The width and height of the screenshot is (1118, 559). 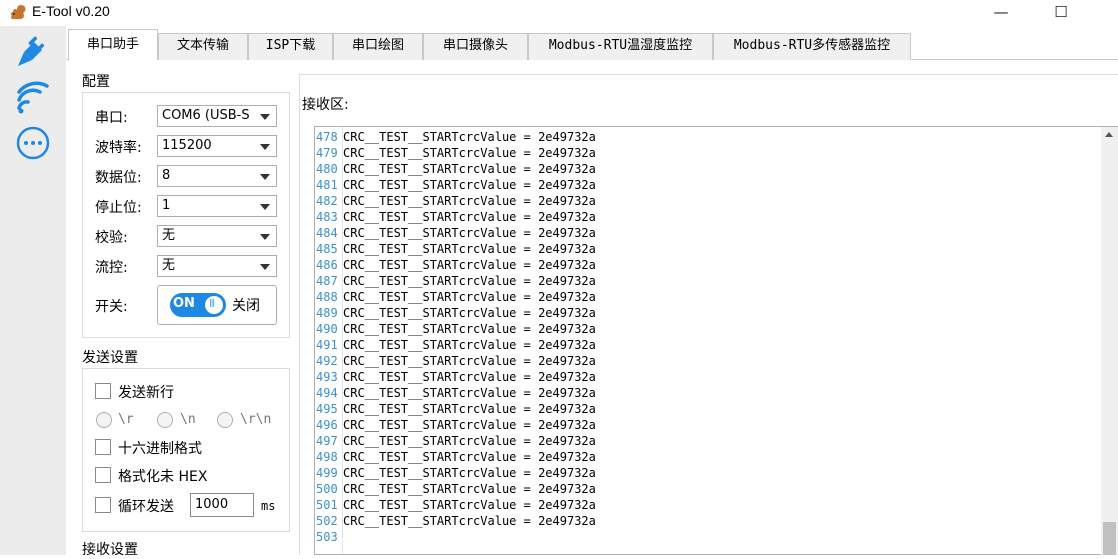 I want to click on stopbits-select: 1, so click(x=217, y=206).